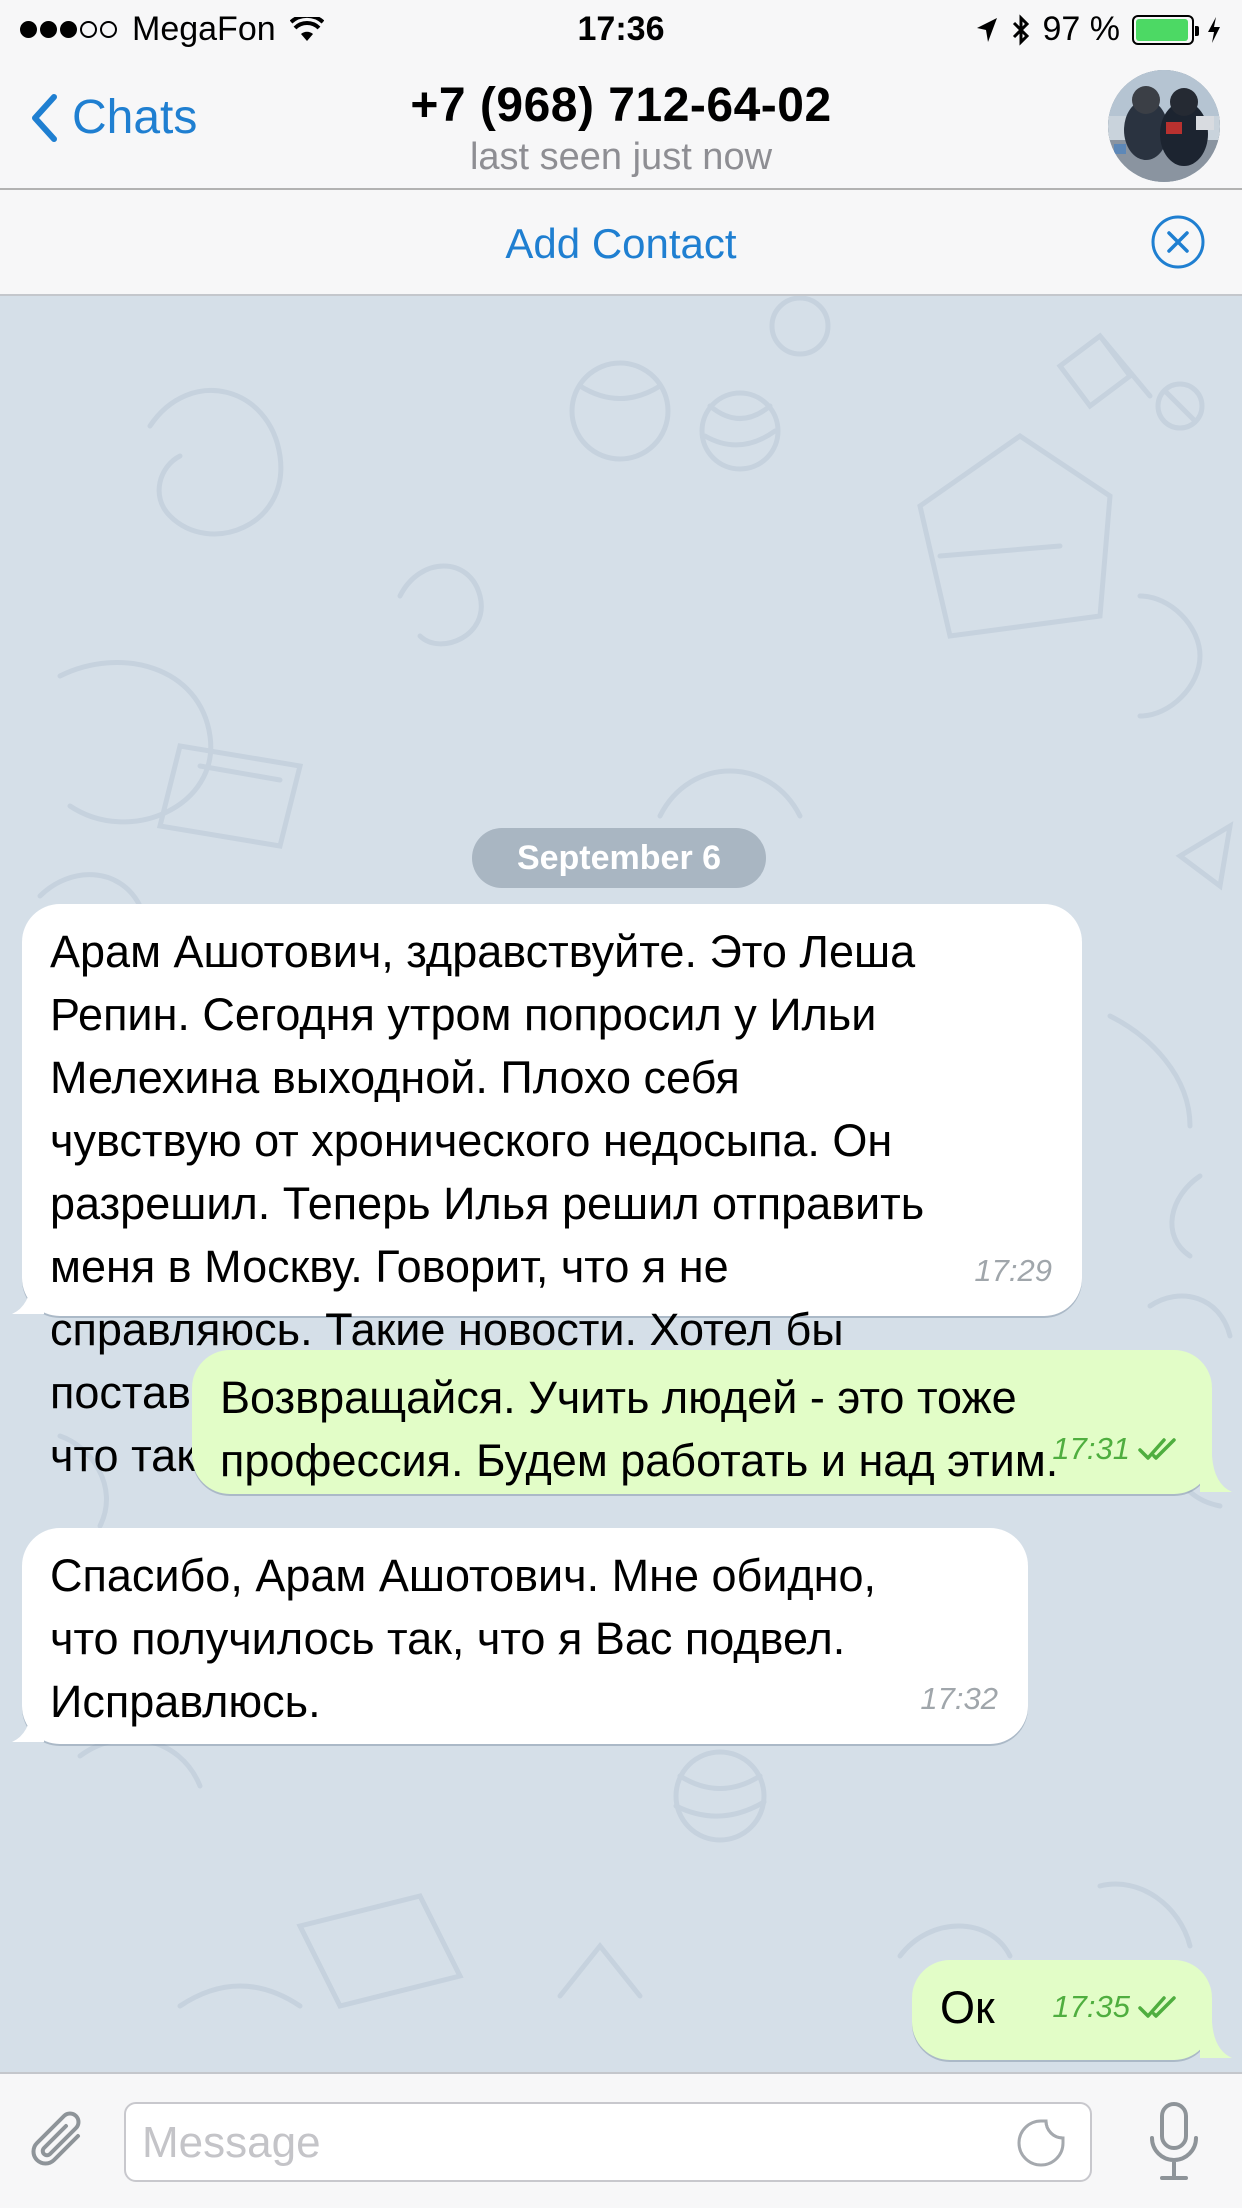 Image resolution: width=1242 pixels, height=2208 pixels. I want to click on message-meta: 17:32, so click(959, 1698).